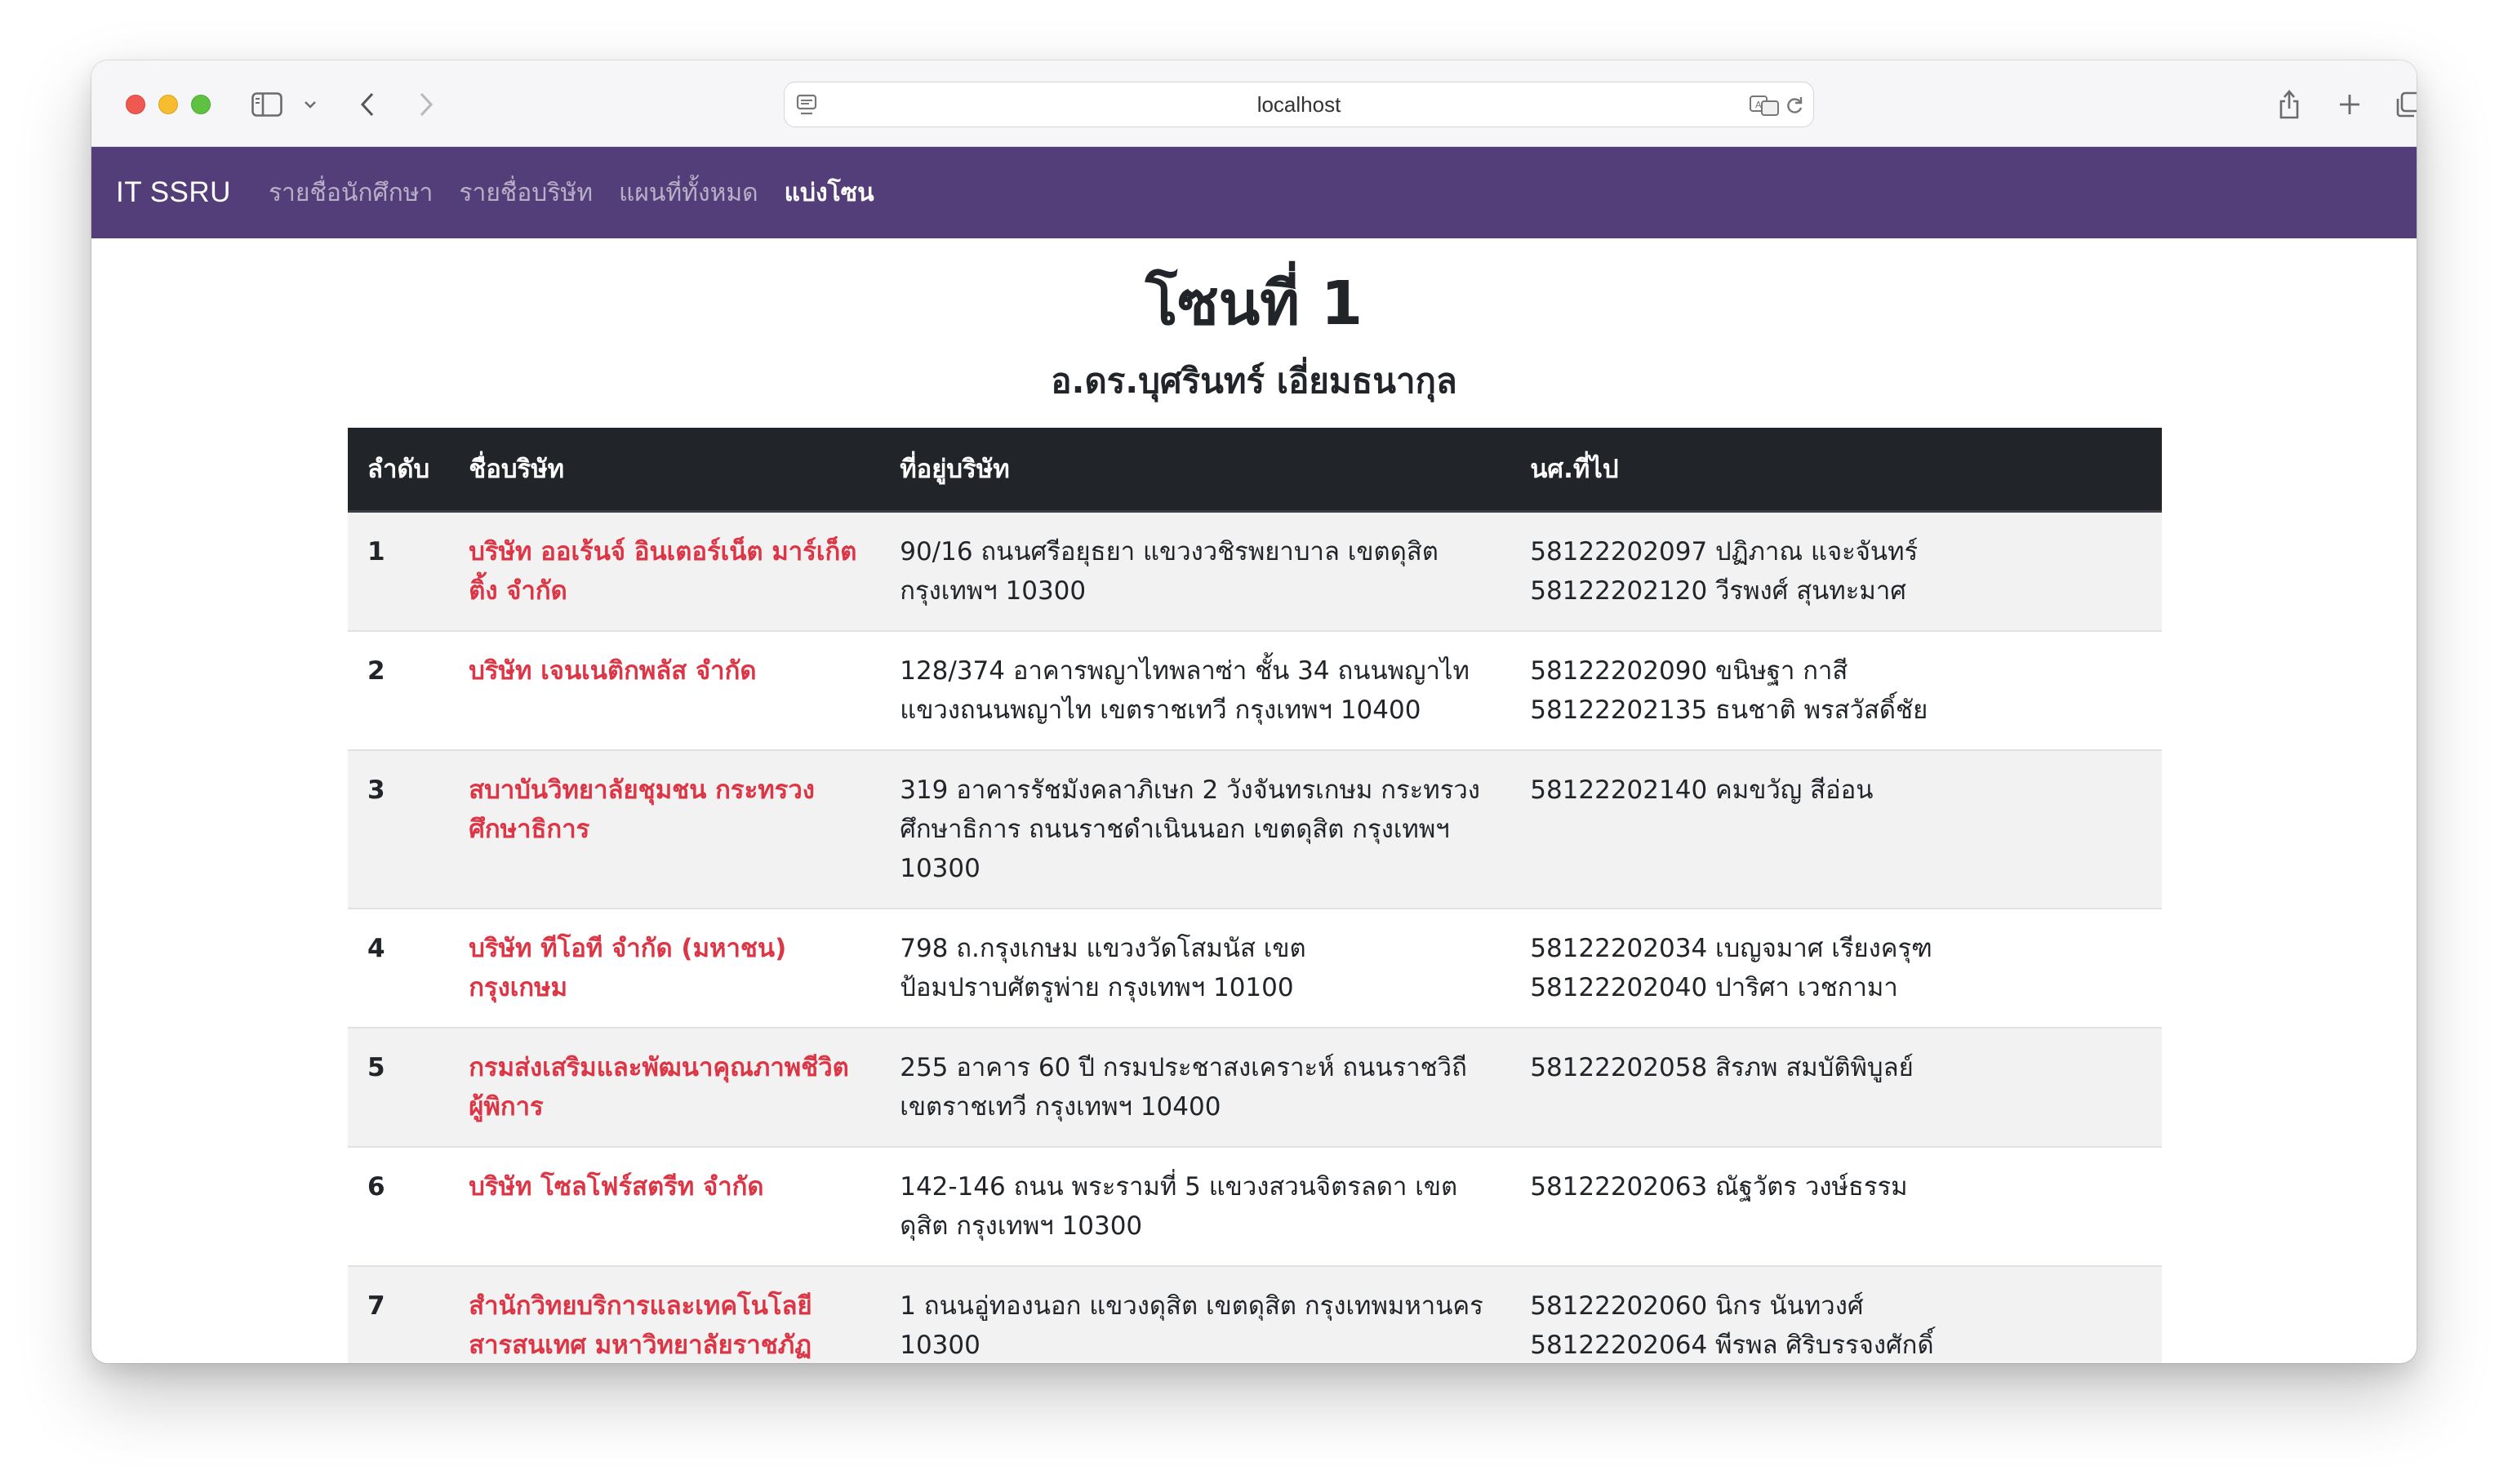  What do you see at coordinates (1729, 710) in the screenshot?
I see `student-entry: 58122202135 ธนชาติ พรสวัสดิ์ชัย` at bounding box center [1729, 710].